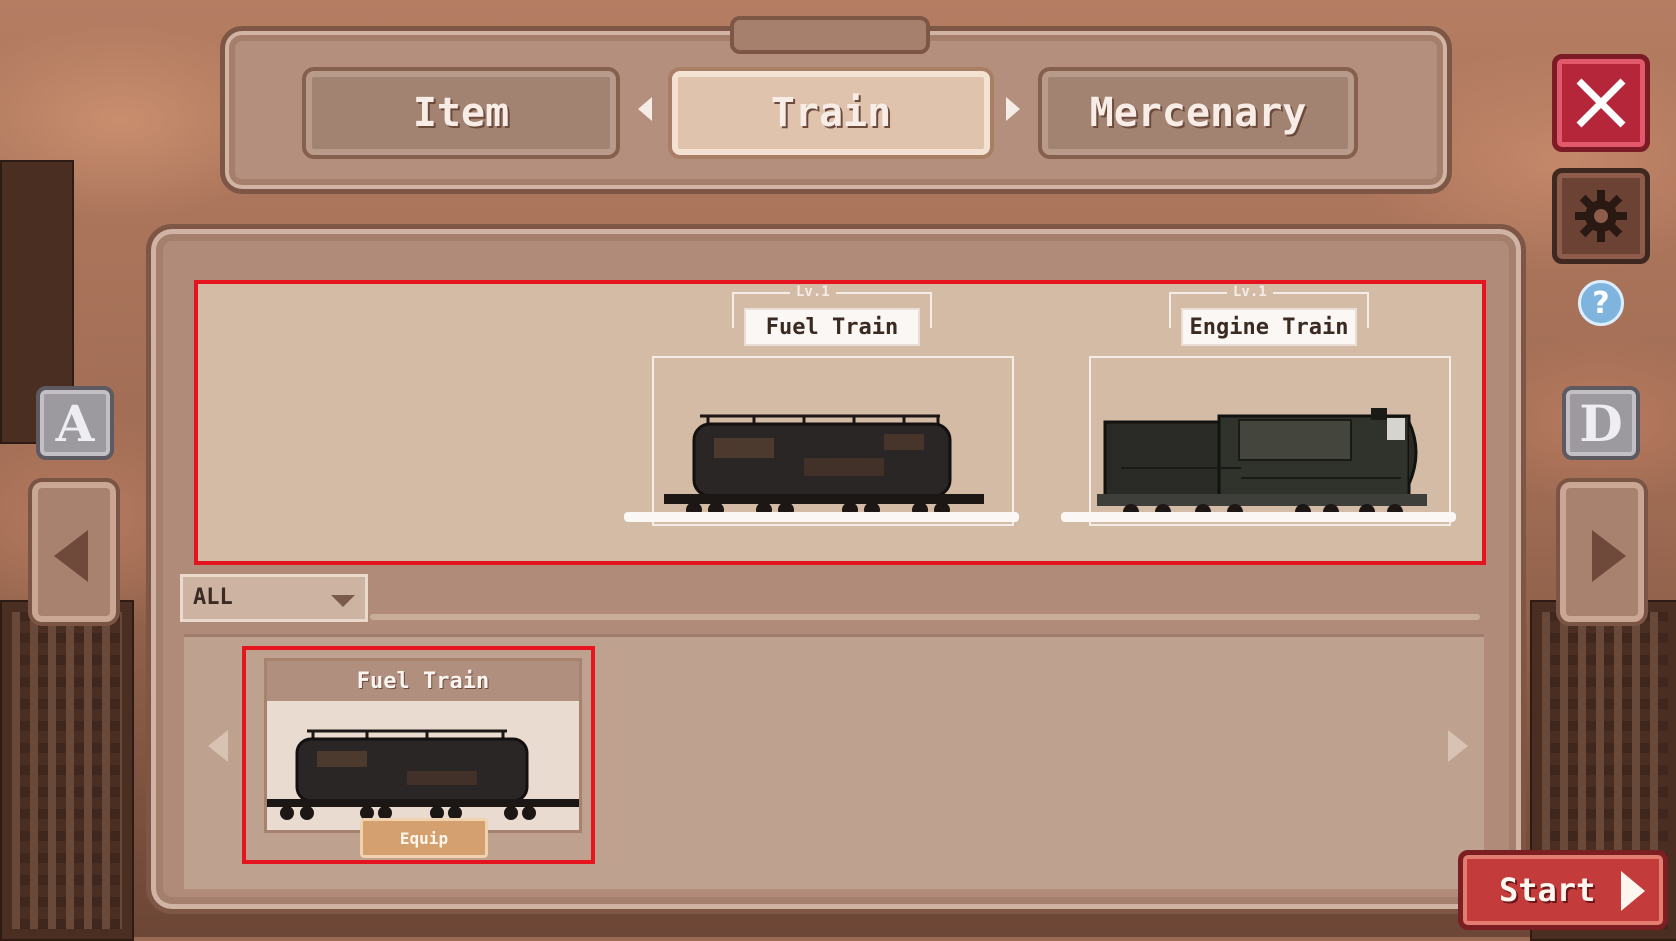 This screenshot has width=1676, height=941. What do you see at coordinates (832, 327) in the screenshot?
I see `car-name: Fuel Train` at bounding box center [832, 327].